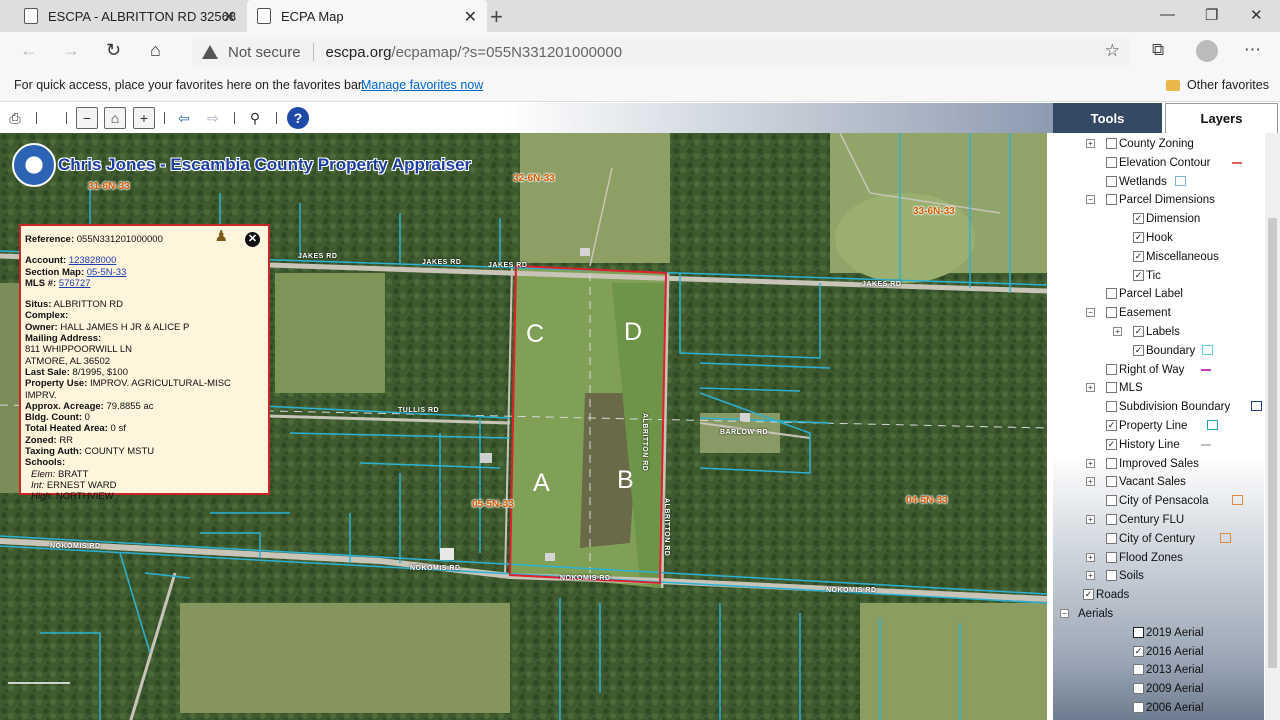 This screenshot has width=1280, height=720. Describe the element at coordinates (1158, 370) in the screenshot. I see `layer-item: Right of Way` at that location.